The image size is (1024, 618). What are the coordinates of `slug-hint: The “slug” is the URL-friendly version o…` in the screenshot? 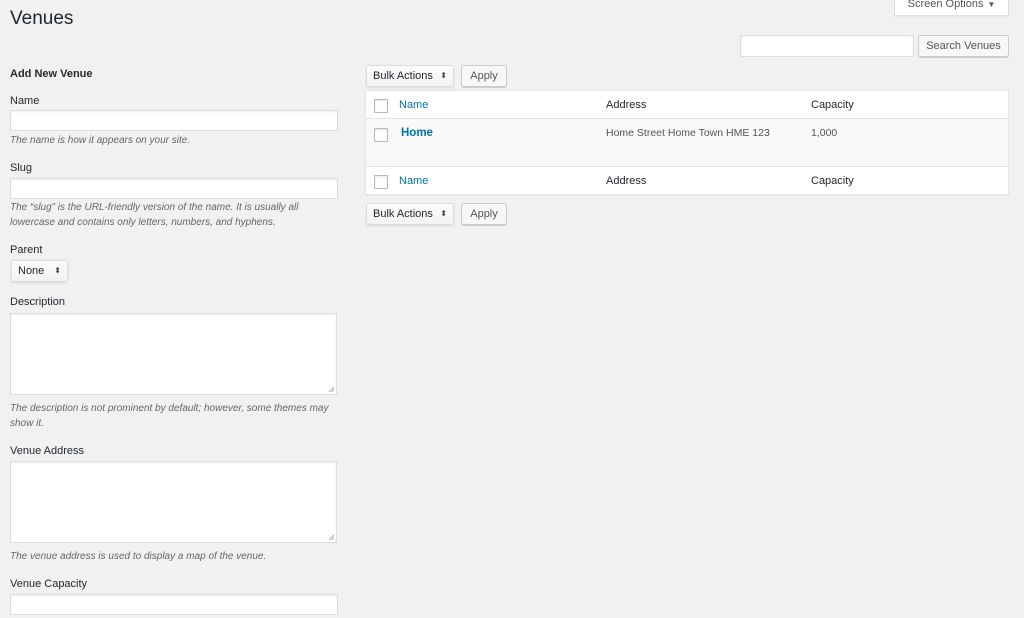 It's located at (154, 215).